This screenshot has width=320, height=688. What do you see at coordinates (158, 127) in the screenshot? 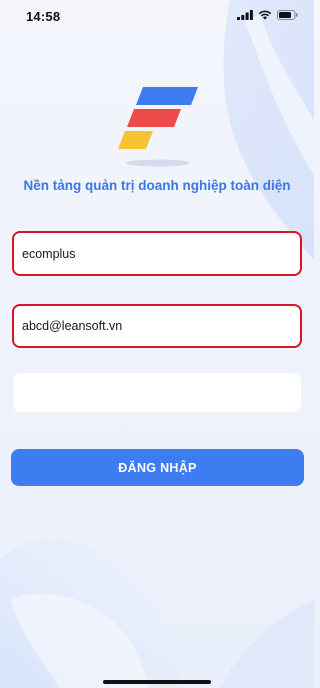
I see `app-logo` at bounding box center [158, 127].